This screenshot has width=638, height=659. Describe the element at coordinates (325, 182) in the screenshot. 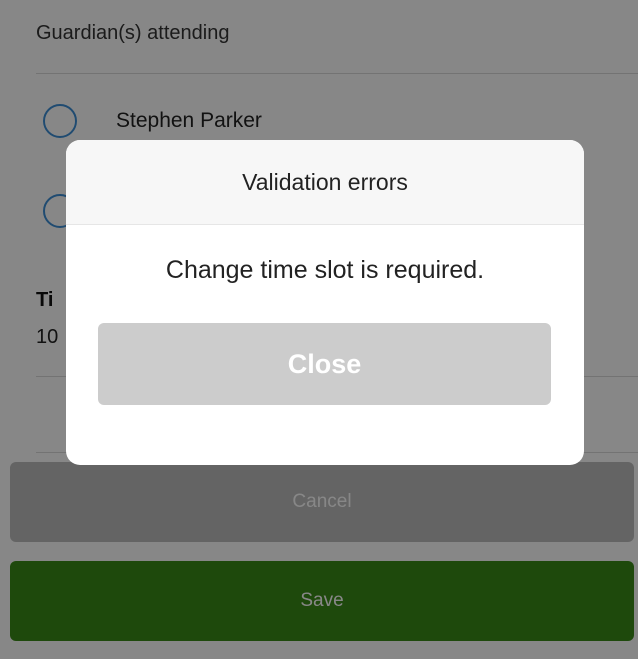

I see `dialog-title: Validation errors` at that location.